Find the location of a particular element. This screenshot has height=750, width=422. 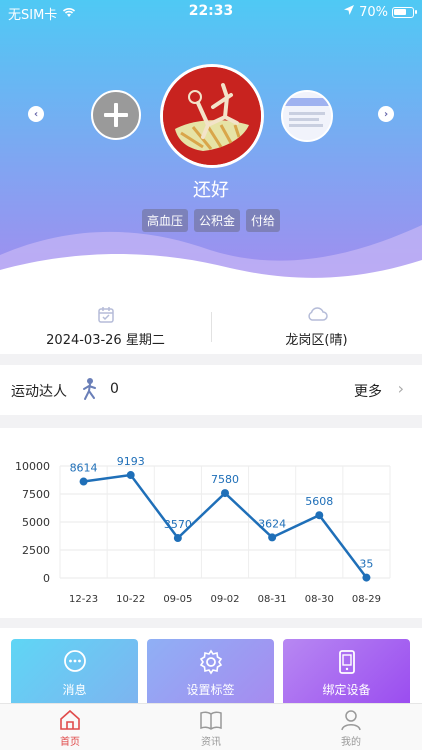

member-avatar is located at coordinates (307, 116).